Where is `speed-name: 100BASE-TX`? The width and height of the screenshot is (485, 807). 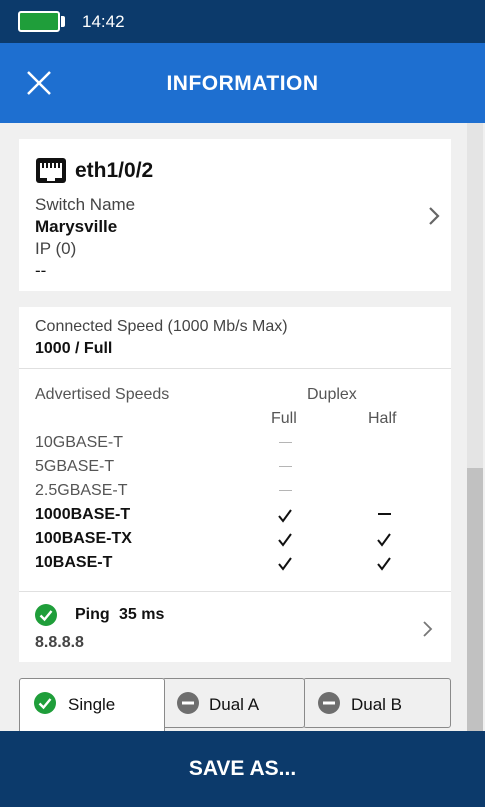 speed-name: 100BASE-TX is located at coordinates (83, 538).